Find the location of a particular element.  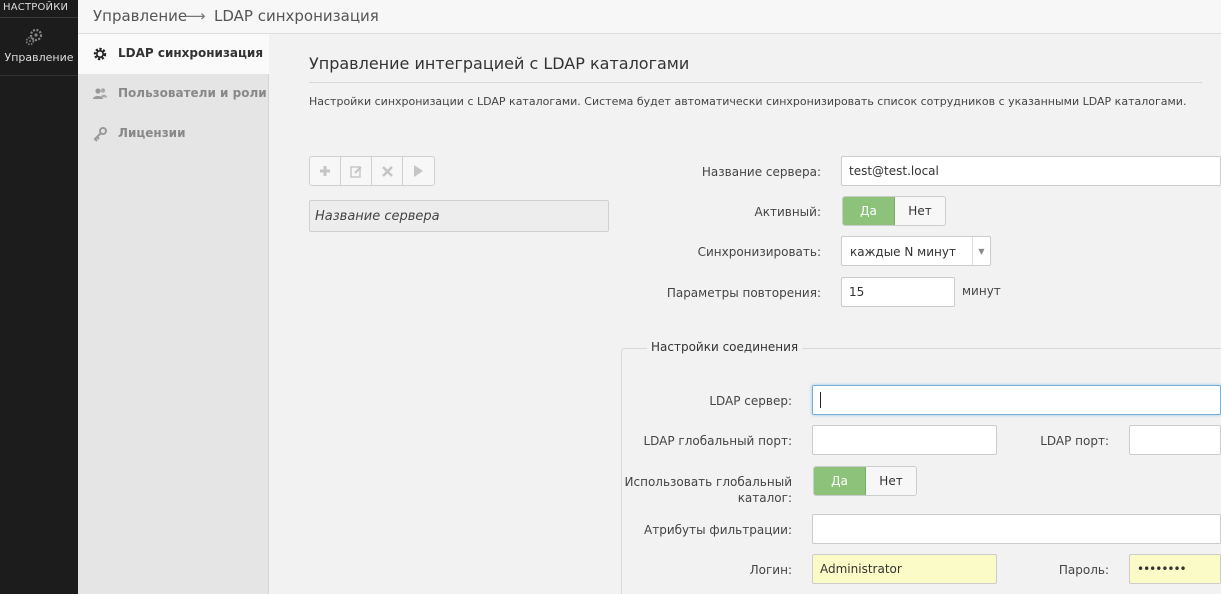

breadcrumb-current: LDAP синхронизация is located at coordinates (296, 16).